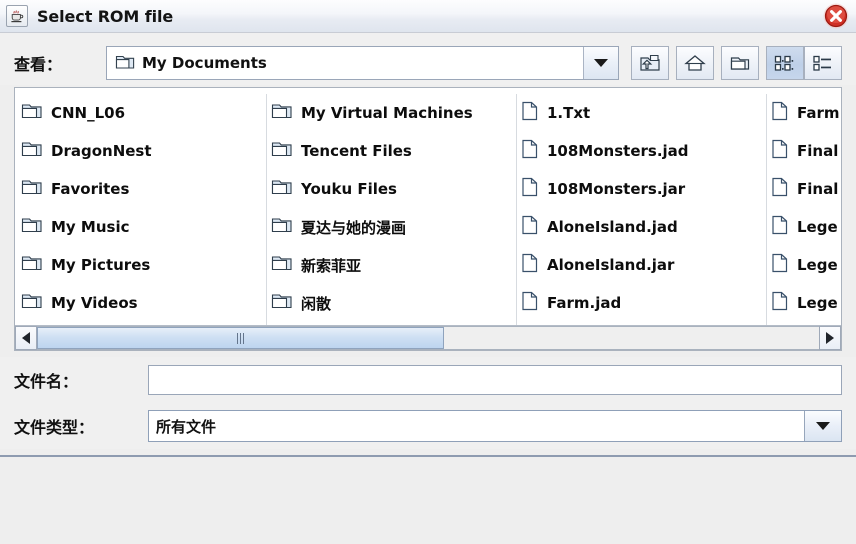 Image resolution: width=856 pixels, height=544 pixels. I want to click on list-item: My Virtual Machines, so click(388, 113).